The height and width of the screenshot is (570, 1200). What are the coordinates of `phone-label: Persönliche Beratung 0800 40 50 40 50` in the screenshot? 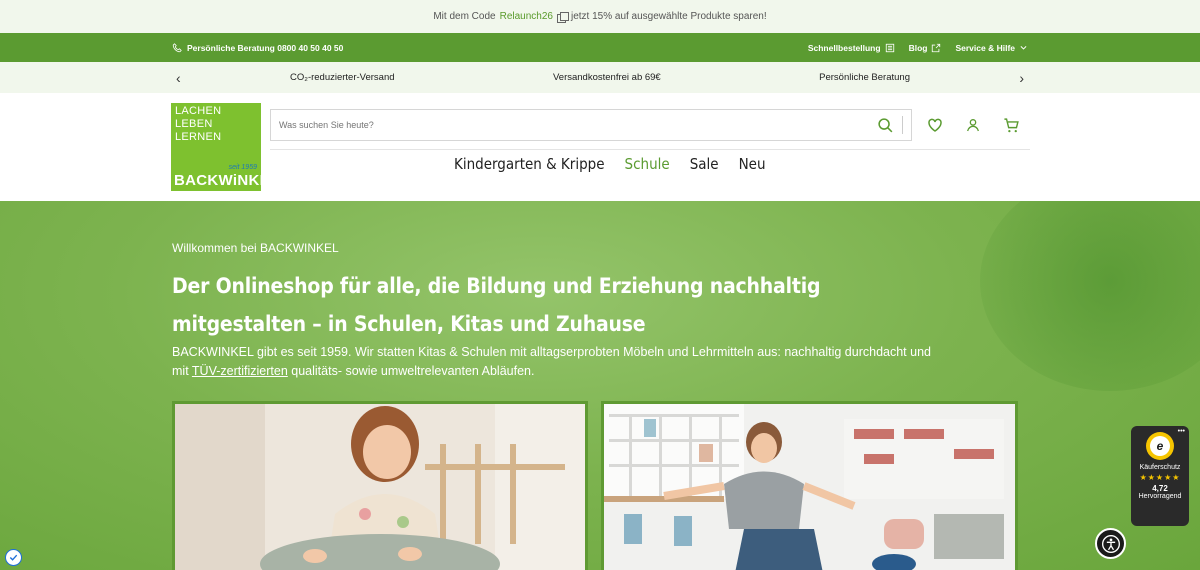 It's located at (265, 47).